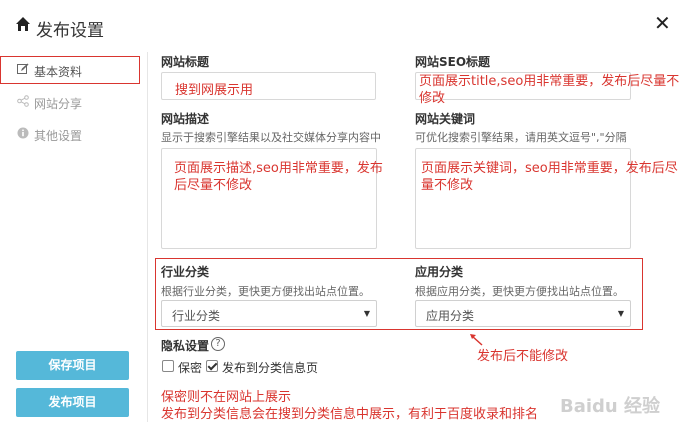 Image resolution: width=687 pixels, height=448 pixels. I want to click on sidebar-item-other-settings: 其他设置, so click(70, 134).